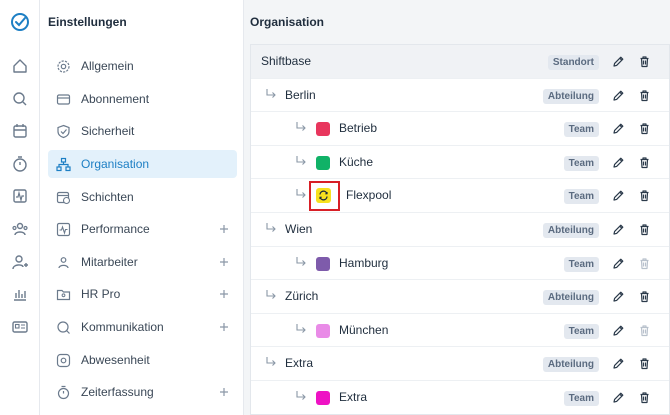  I want to click on tree-row-team: Betrieb Team, so click(460, 129).